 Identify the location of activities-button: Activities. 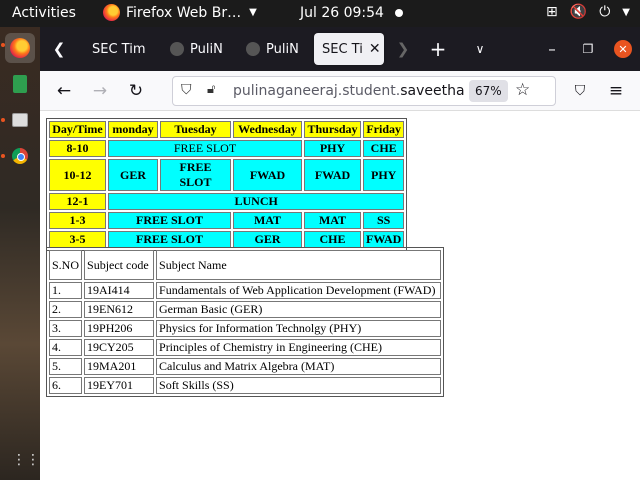
(44, 13).